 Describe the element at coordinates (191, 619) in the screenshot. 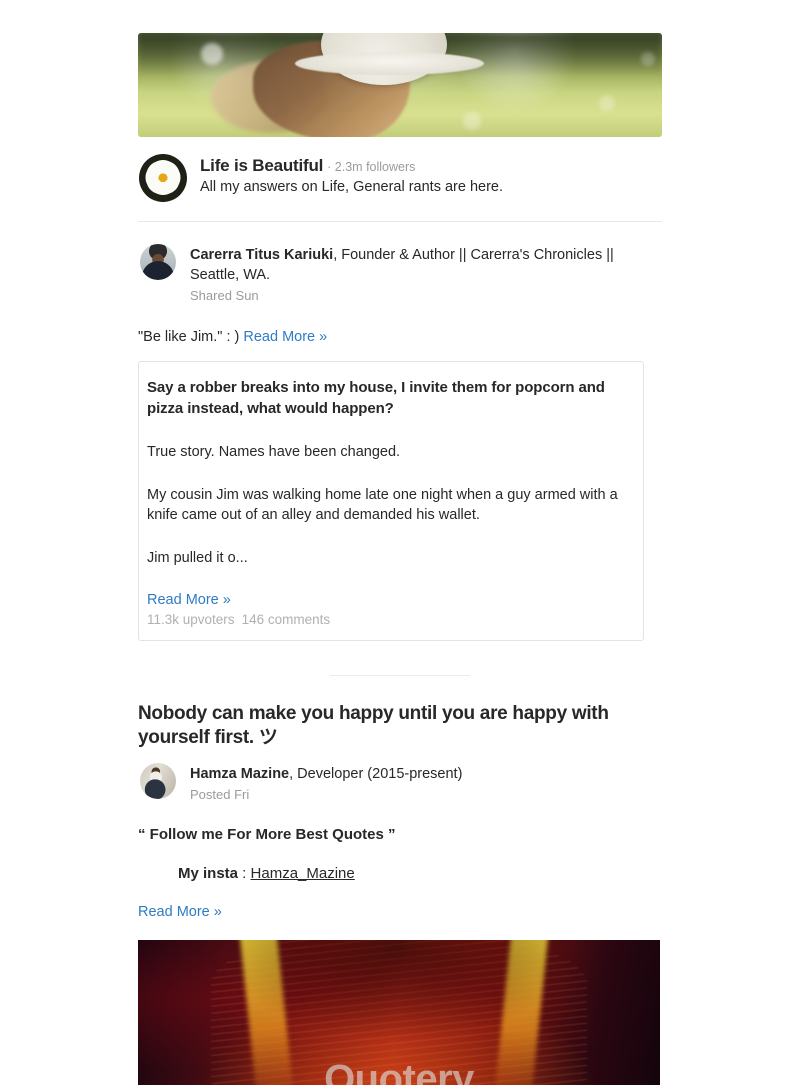

I see `quoted-upvoters: 11.3k upvoters` at that location.